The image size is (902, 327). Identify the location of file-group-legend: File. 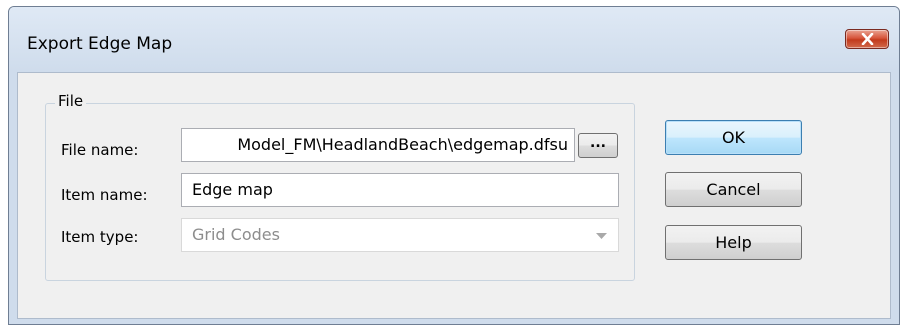
(71, 101).